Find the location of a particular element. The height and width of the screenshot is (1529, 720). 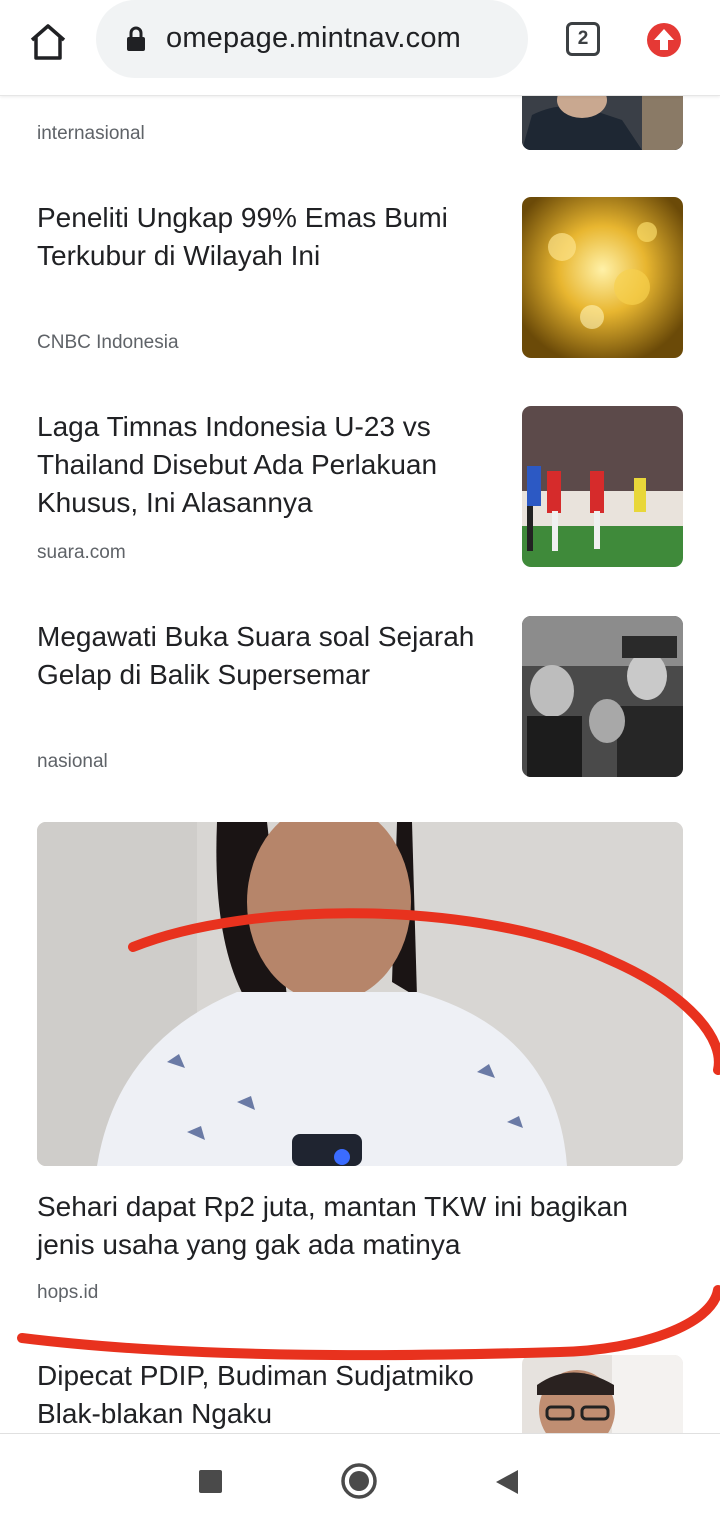

recent-apps-icon is located at coordinates (210, 1481).